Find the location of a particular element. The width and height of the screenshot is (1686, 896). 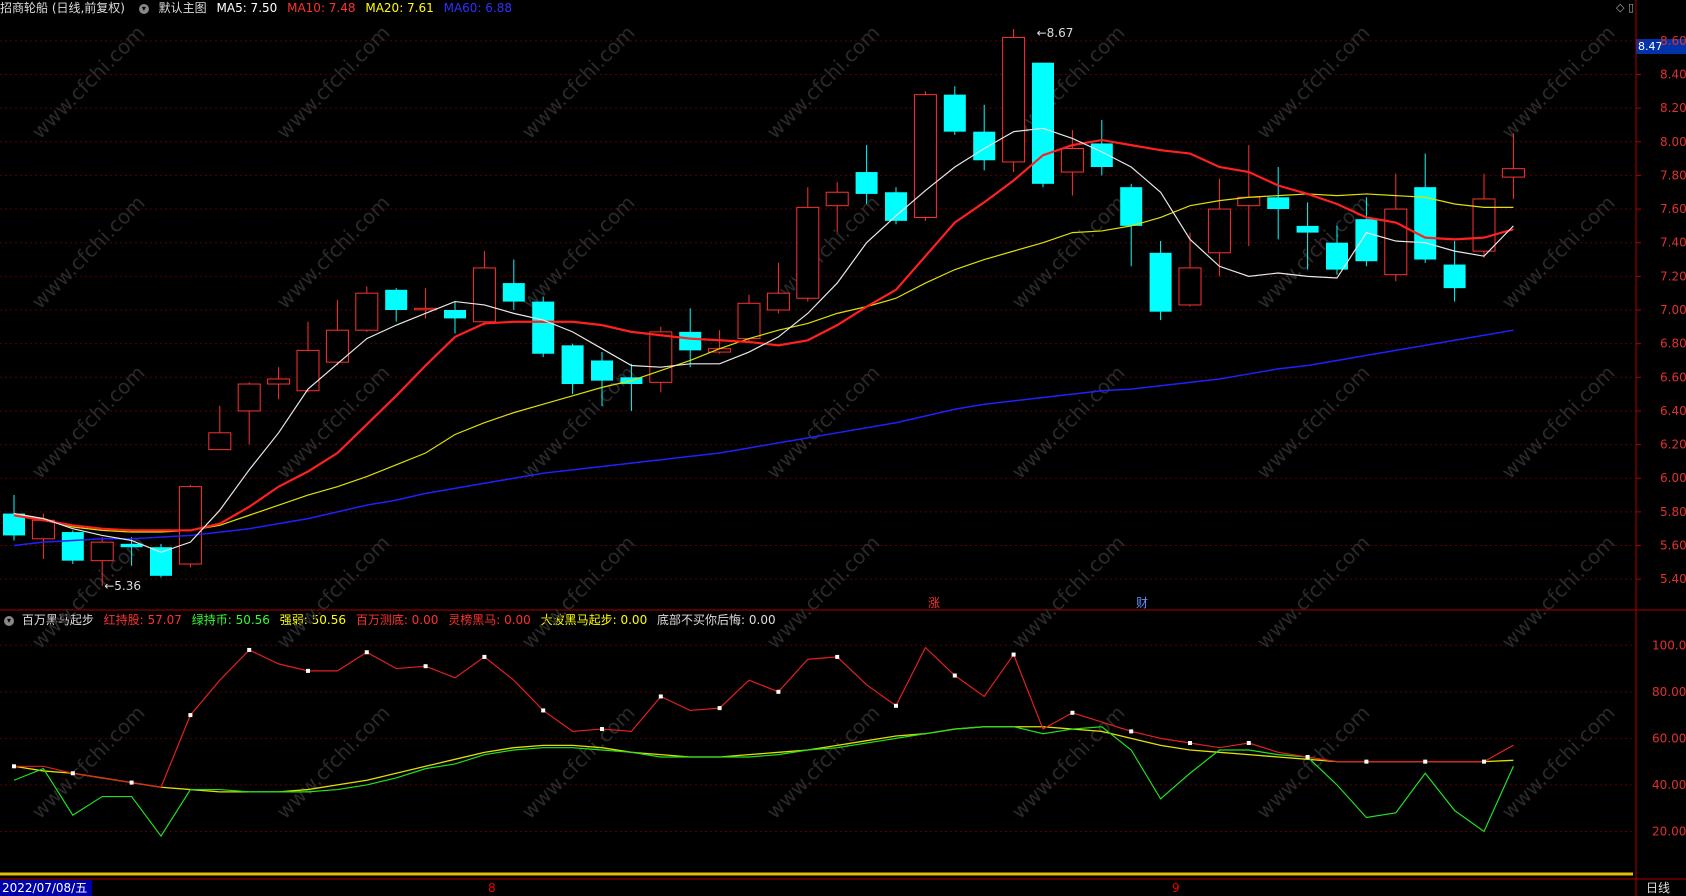

high-price-label: ←8.67 is located at coordinates (1055, 33).